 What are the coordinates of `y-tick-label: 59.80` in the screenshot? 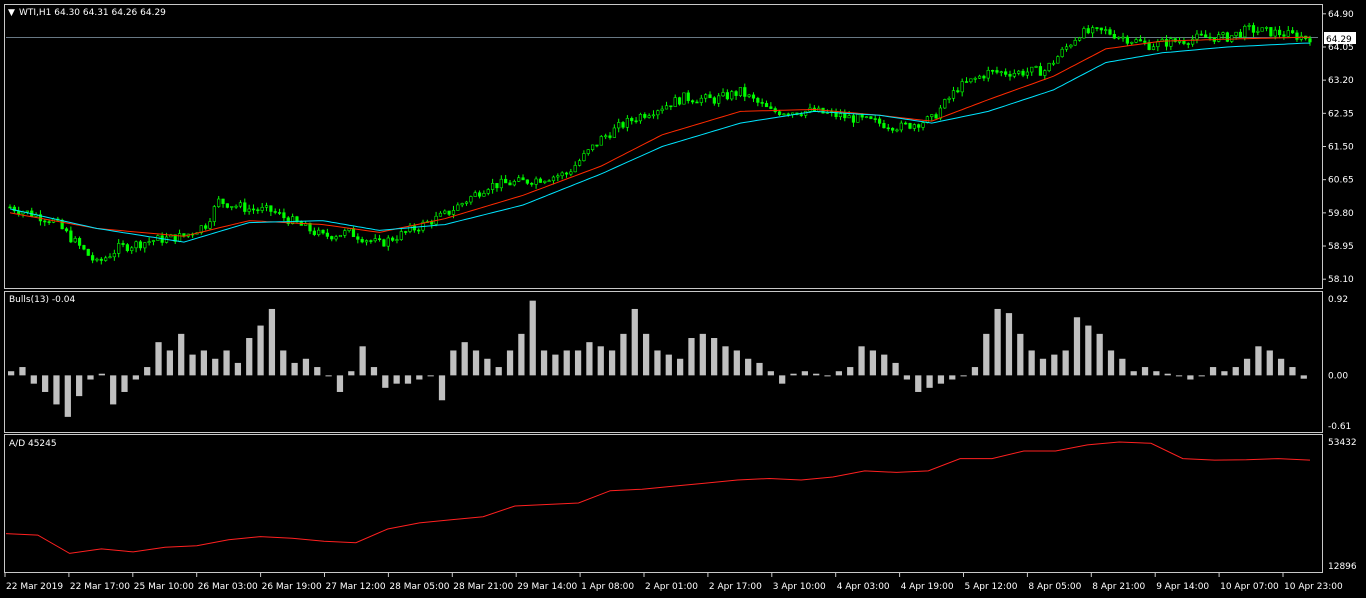 It's located at (1341, 214).